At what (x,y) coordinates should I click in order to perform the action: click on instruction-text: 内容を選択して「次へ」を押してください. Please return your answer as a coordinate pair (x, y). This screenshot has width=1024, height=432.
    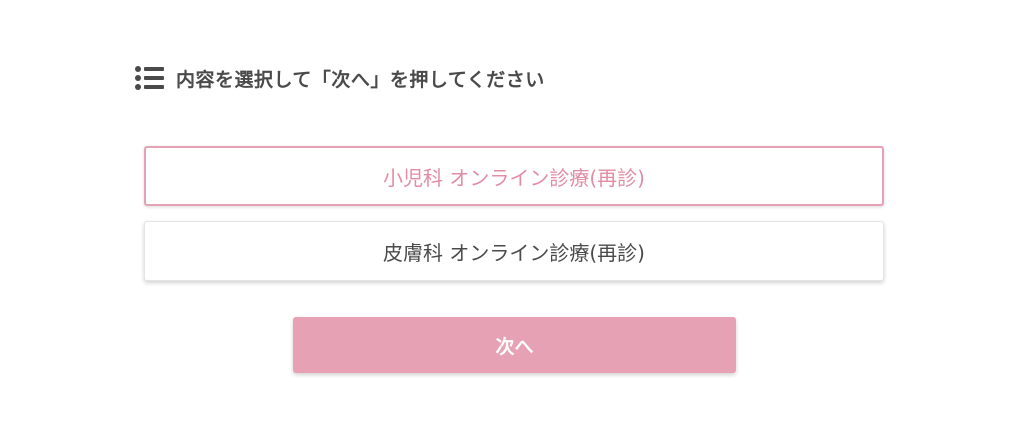
    Looking at the image, I should click on (360, 79).